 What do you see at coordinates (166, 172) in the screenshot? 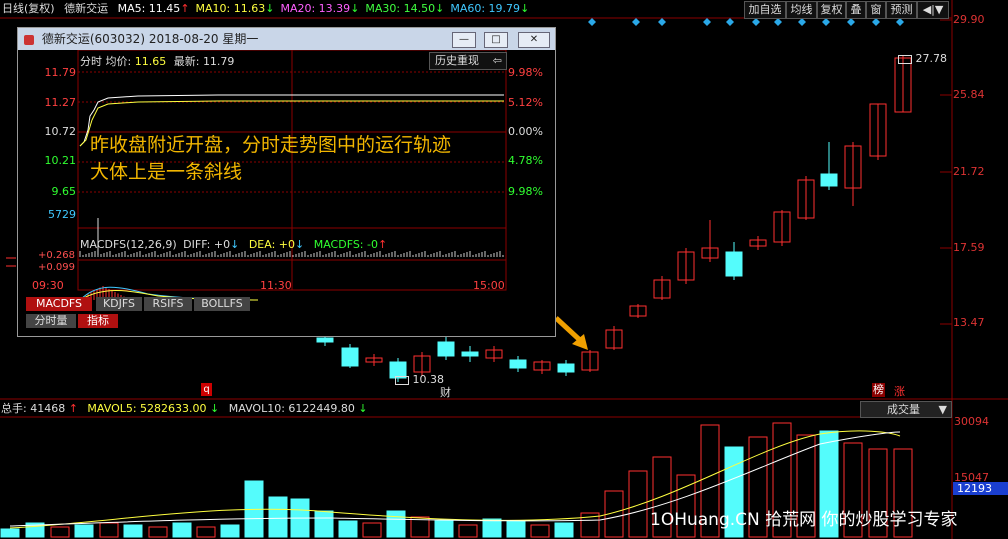
I see `annotation-line-2: 大体上是一条斜线` at bounding box center [166, 172].